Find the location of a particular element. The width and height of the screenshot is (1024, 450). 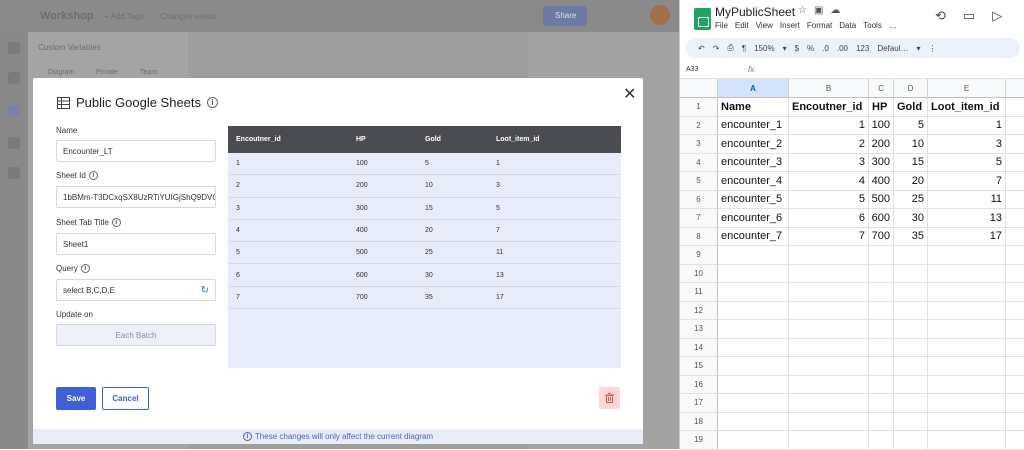

grid-cell: 30 is located at coordinates (911, 218).